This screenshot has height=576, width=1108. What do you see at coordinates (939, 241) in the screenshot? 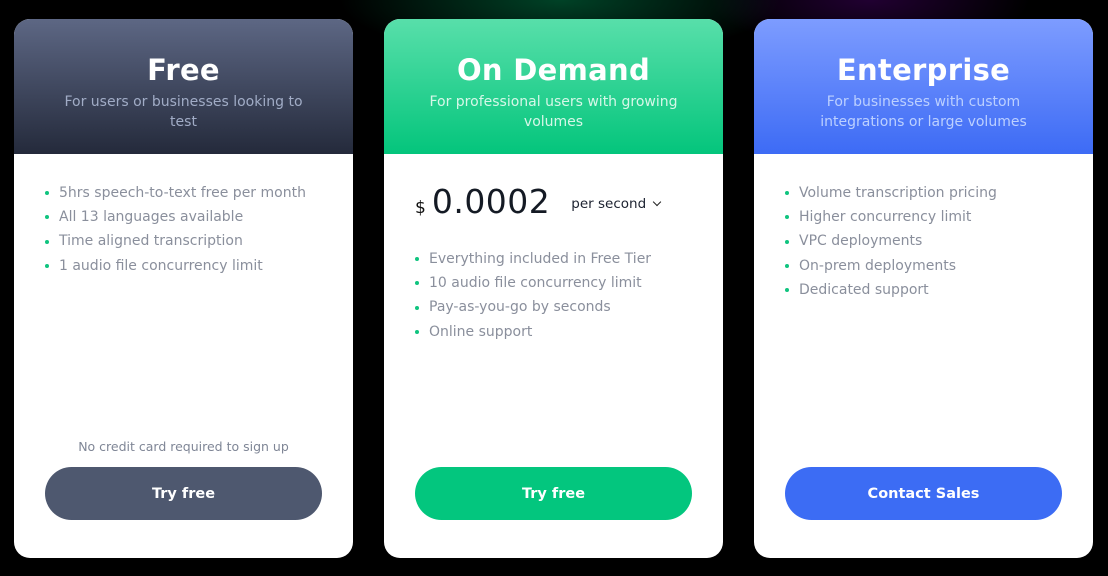
I see `feature-item: VPC deployments` at bounding box center [939, 241].